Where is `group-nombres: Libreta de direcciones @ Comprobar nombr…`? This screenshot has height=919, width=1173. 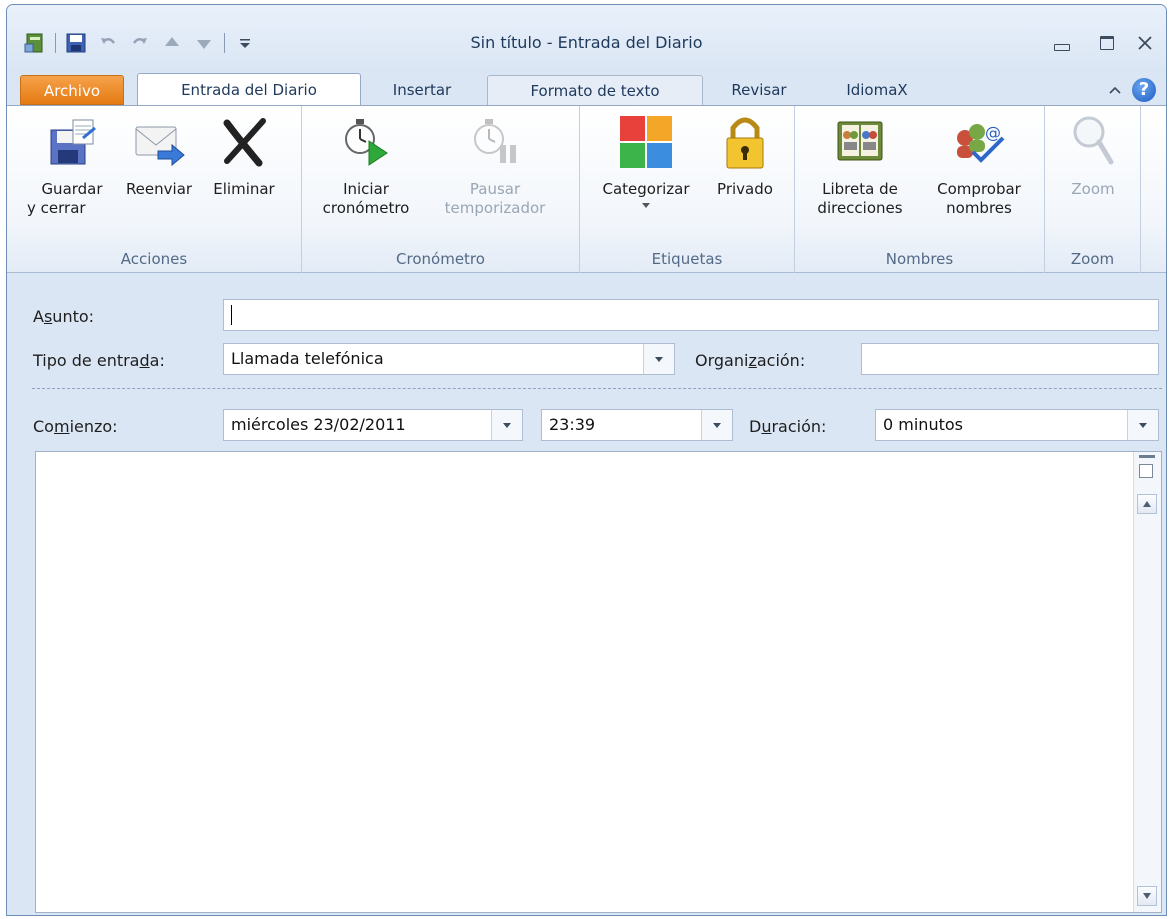
group-nombres: Libreta de direcciones @ Comprobar nombr… is located at coordinates (920, 189).